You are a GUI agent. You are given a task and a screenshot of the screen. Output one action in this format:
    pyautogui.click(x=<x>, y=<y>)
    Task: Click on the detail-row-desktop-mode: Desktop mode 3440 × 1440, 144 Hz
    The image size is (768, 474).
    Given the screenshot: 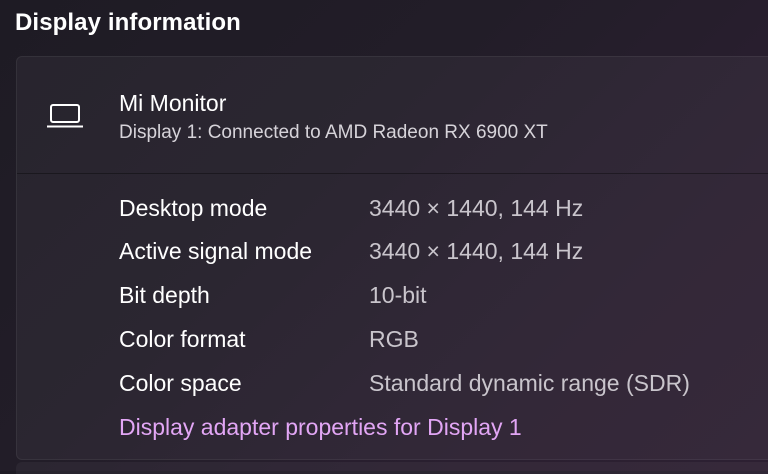 What is the action you would take?
    pyautogui.click(x=439, y=210)
    